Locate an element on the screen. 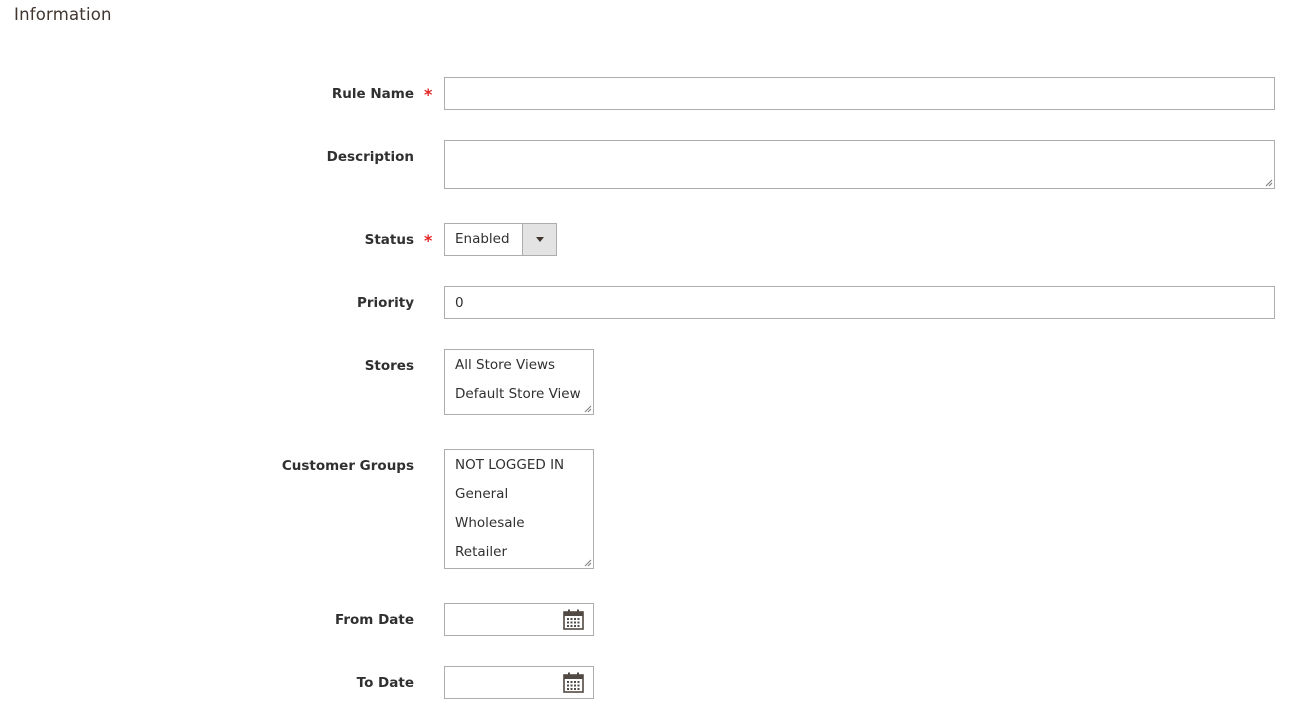 This screenshot has height=714, width=1305. section-title: Information is located at coordinates (63, 14).